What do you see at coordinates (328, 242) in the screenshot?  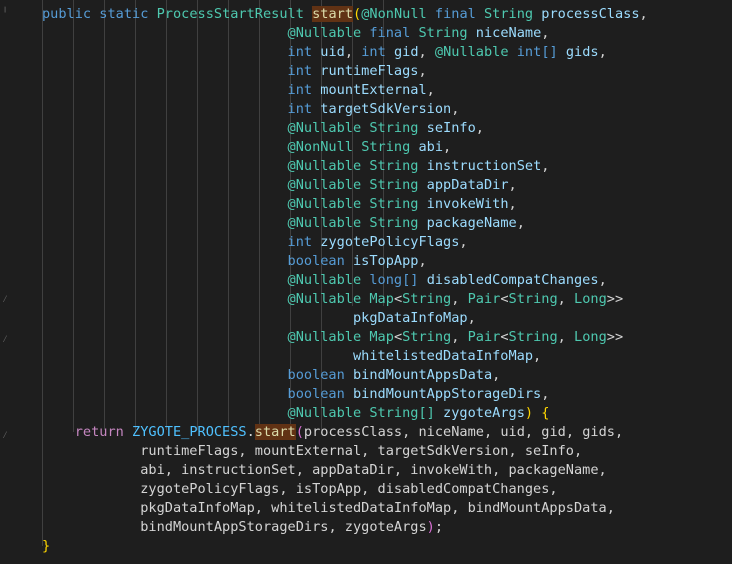 I see `code-line: int zygotePolicyFlags,` at bounding box center [328, 242].